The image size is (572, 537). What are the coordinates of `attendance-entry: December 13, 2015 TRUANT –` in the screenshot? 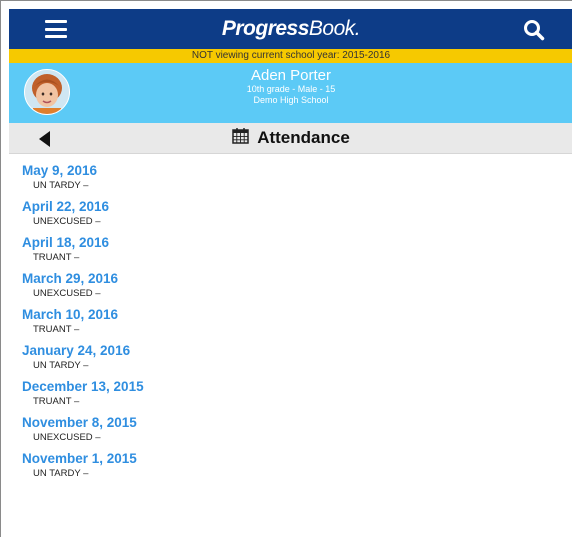 It's located at (297, 393).